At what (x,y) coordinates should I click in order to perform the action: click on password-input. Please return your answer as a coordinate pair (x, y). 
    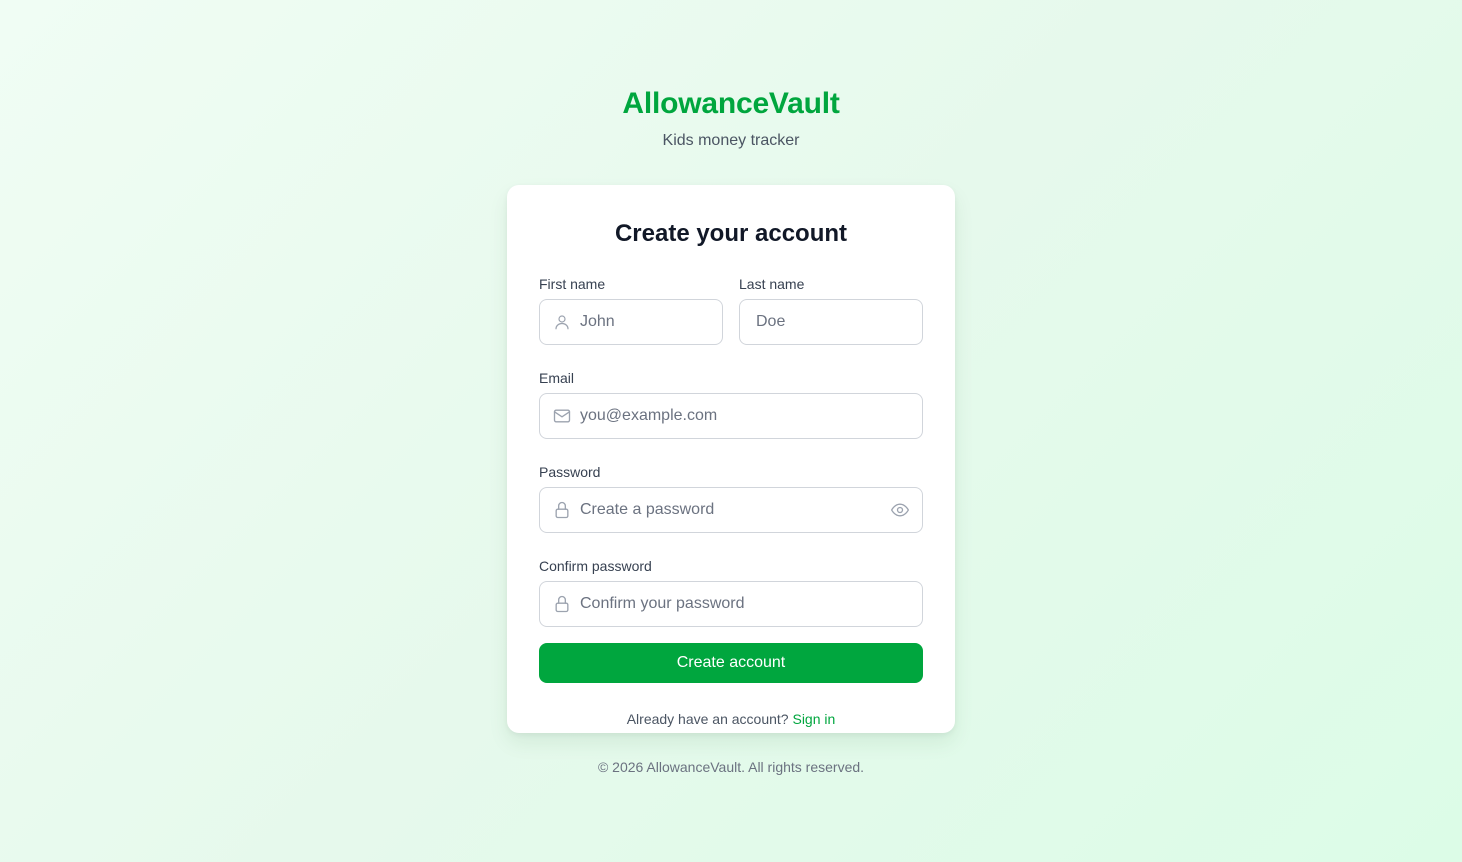
    Looking at the image, I should click on (731, 510).